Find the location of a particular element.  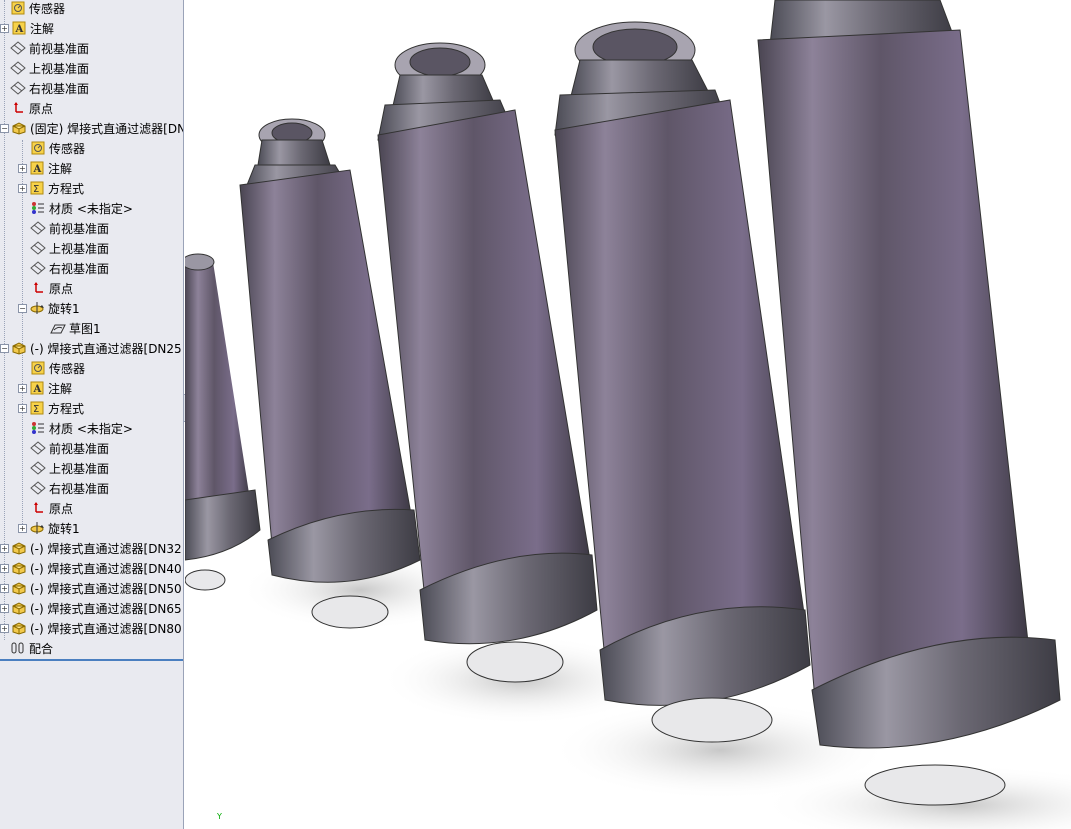

tree-item-label: (-) 焊接式直通过滤器[DN50 is located at coordinates (106, 588).